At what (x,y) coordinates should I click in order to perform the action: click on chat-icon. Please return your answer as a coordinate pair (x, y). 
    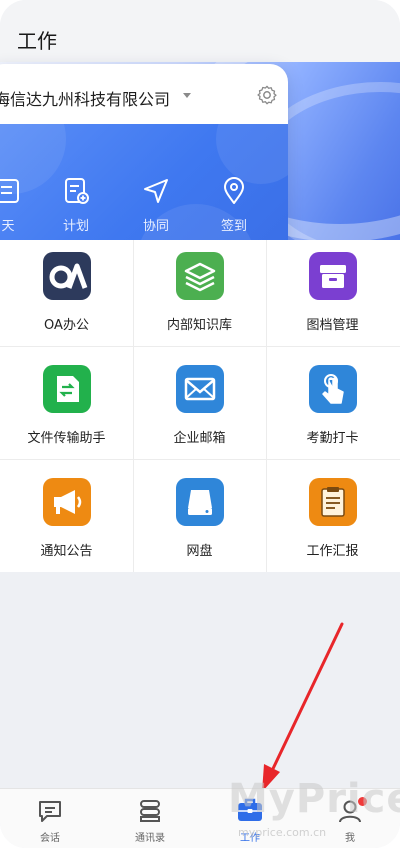
    Looking at the image, I should click on (50, 811).